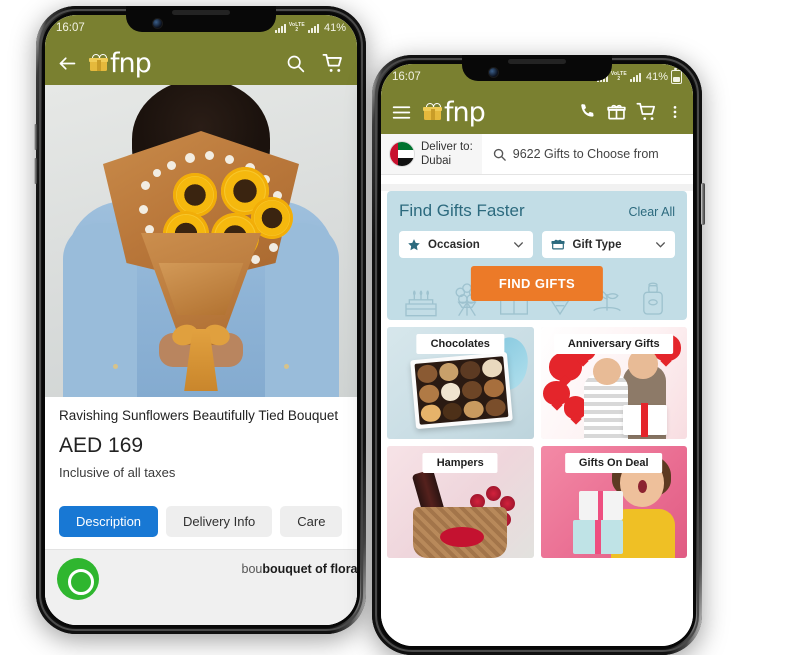 This screenshot has height=655, width=789. I want to click on phone-icon, so click(587, 112).